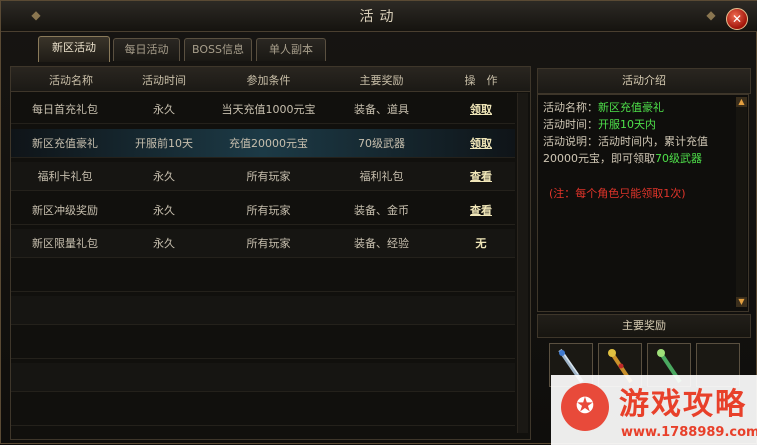  Describe the element at coordinates (741, 202) in the screenshot. I see `intro-scrollbar: ▲ ▼` at that location.